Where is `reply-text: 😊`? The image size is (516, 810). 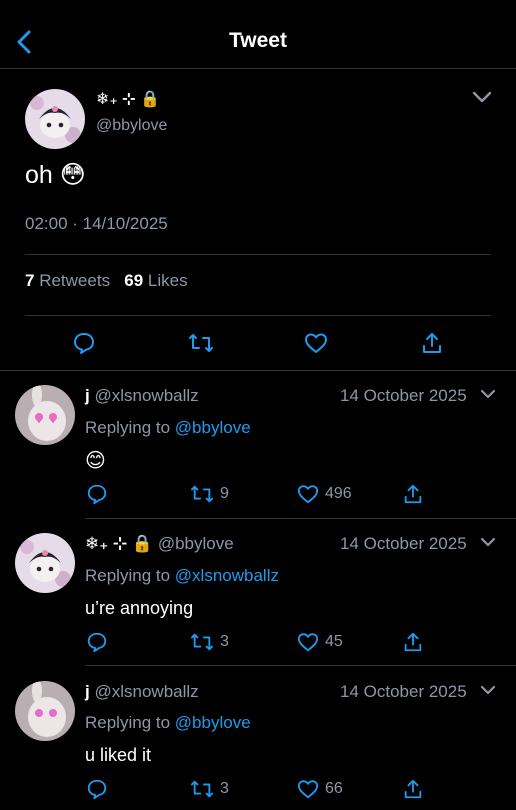
reply-text: 😊 is located at coordinates (95, 461).